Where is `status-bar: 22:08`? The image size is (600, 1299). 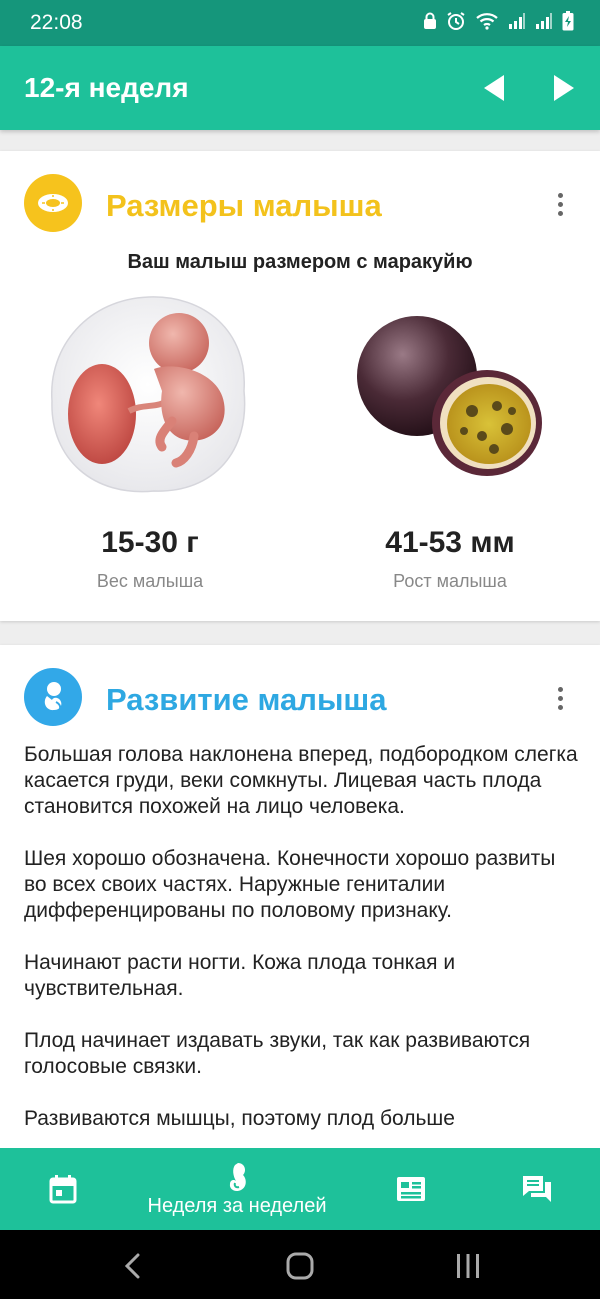 status-bar: 22:08 is located at coordinates (300, 23).